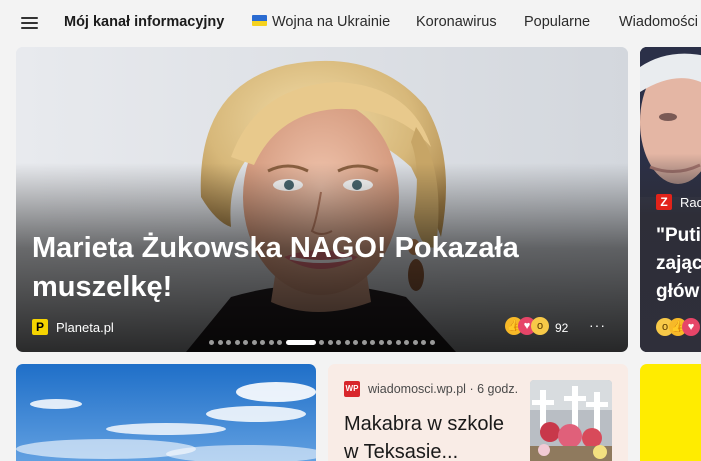  I want to click on tab-popularne: Popularne, so click(557, 22).